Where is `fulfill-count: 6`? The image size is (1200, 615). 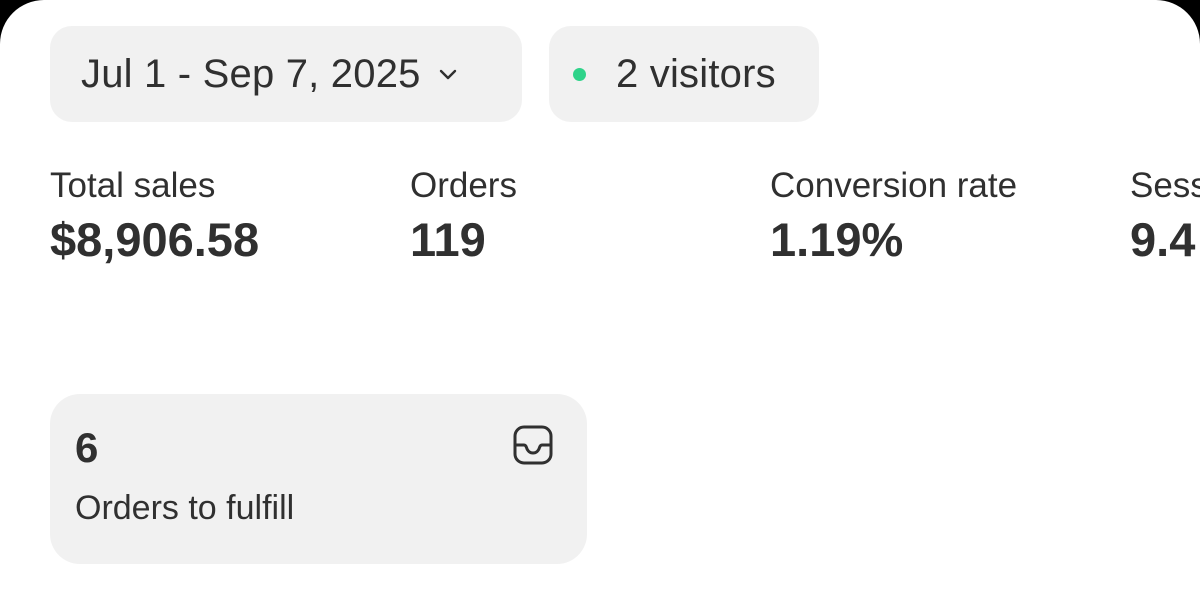
fulfill-count: 6 is located at coordinates (87, 447).